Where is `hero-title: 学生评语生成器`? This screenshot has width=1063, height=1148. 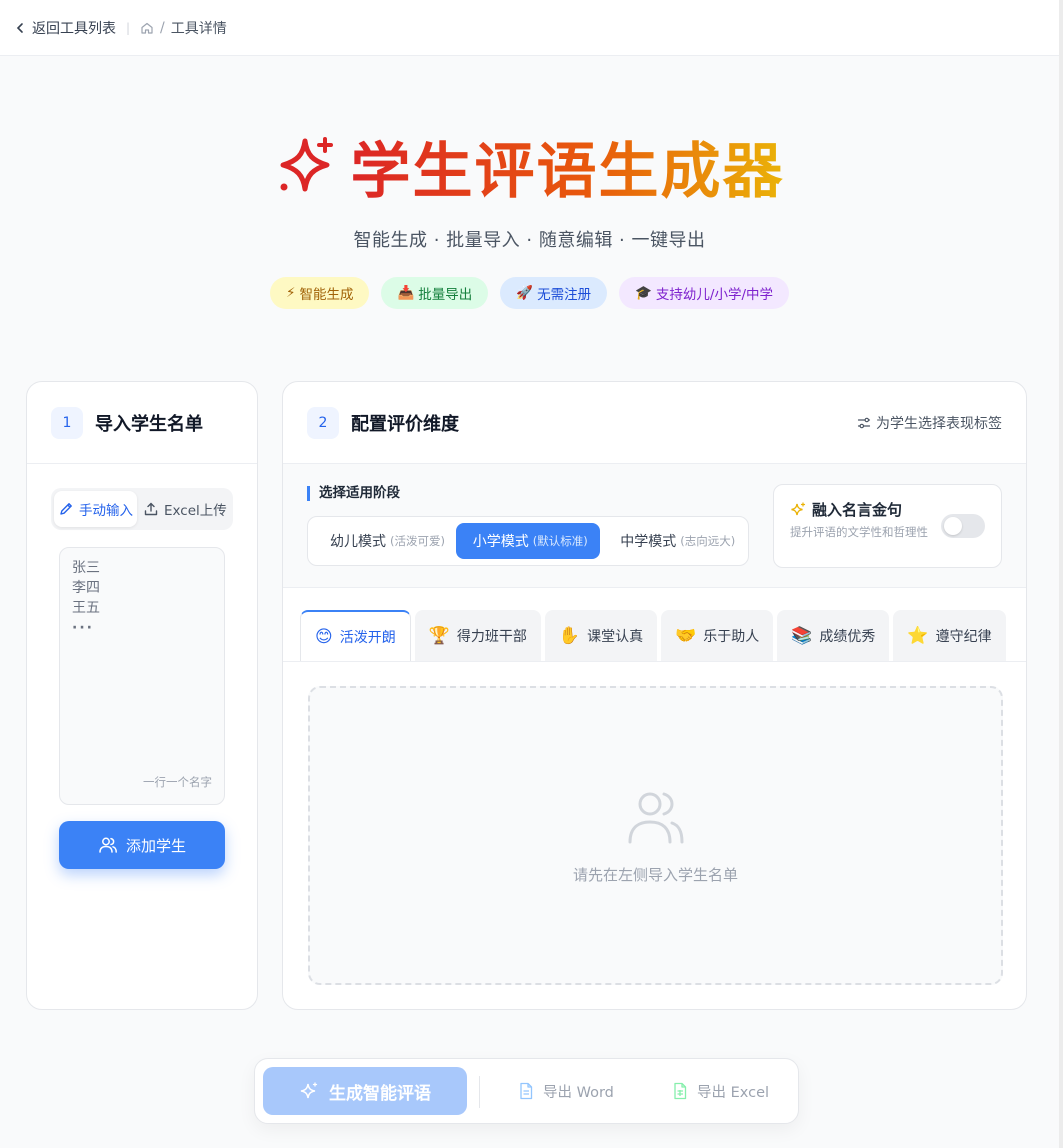 hero-title: 学生评语生成器 is located at coordinates (529, 167).